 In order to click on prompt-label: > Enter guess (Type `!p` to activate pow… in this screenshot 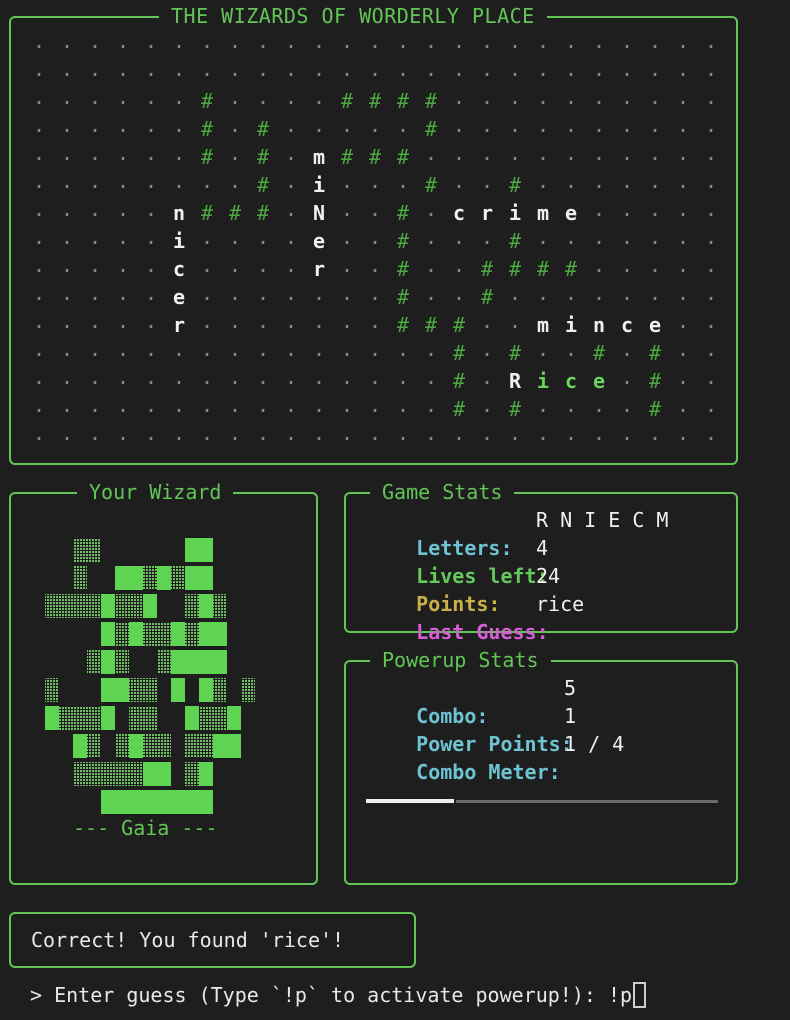, I will do `click(319, 995)`.